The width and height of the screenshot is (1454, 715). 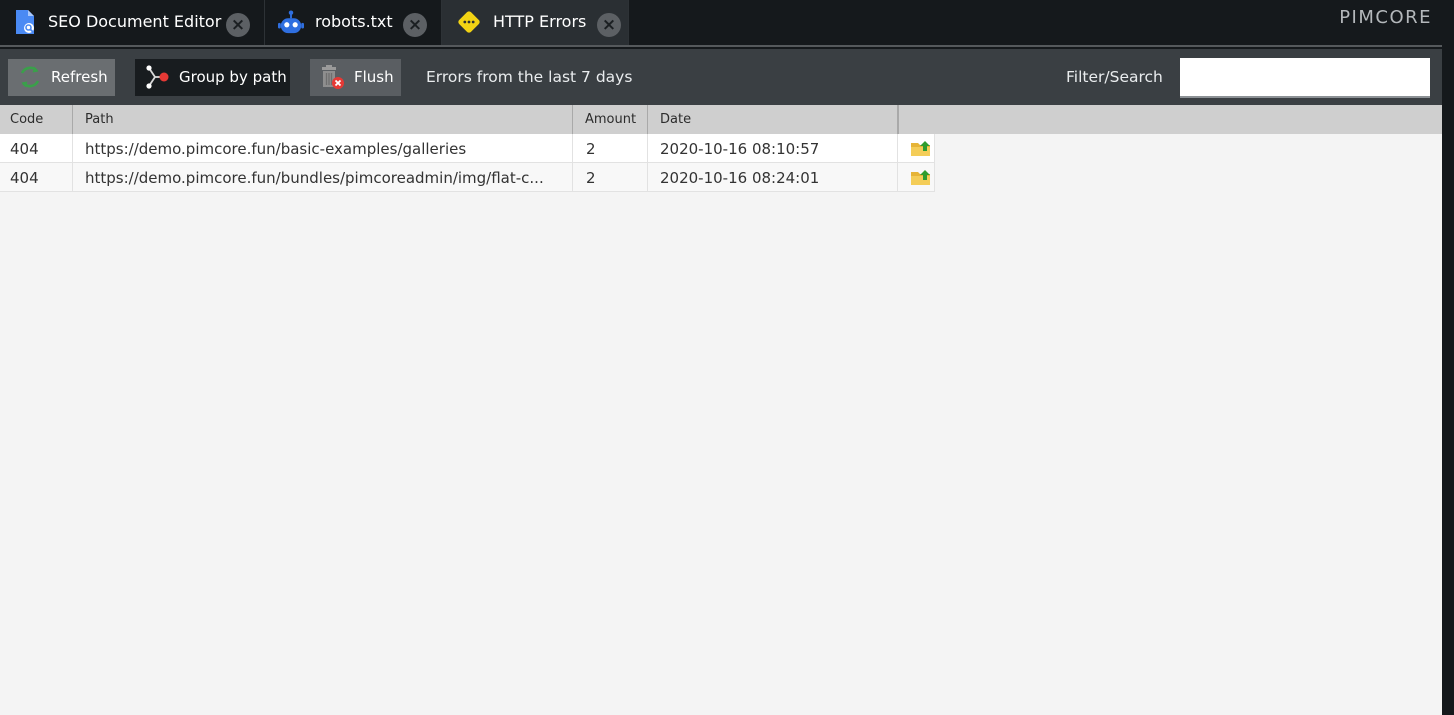 I want to click on column-header-path: Path, so click(x=323, y=119).